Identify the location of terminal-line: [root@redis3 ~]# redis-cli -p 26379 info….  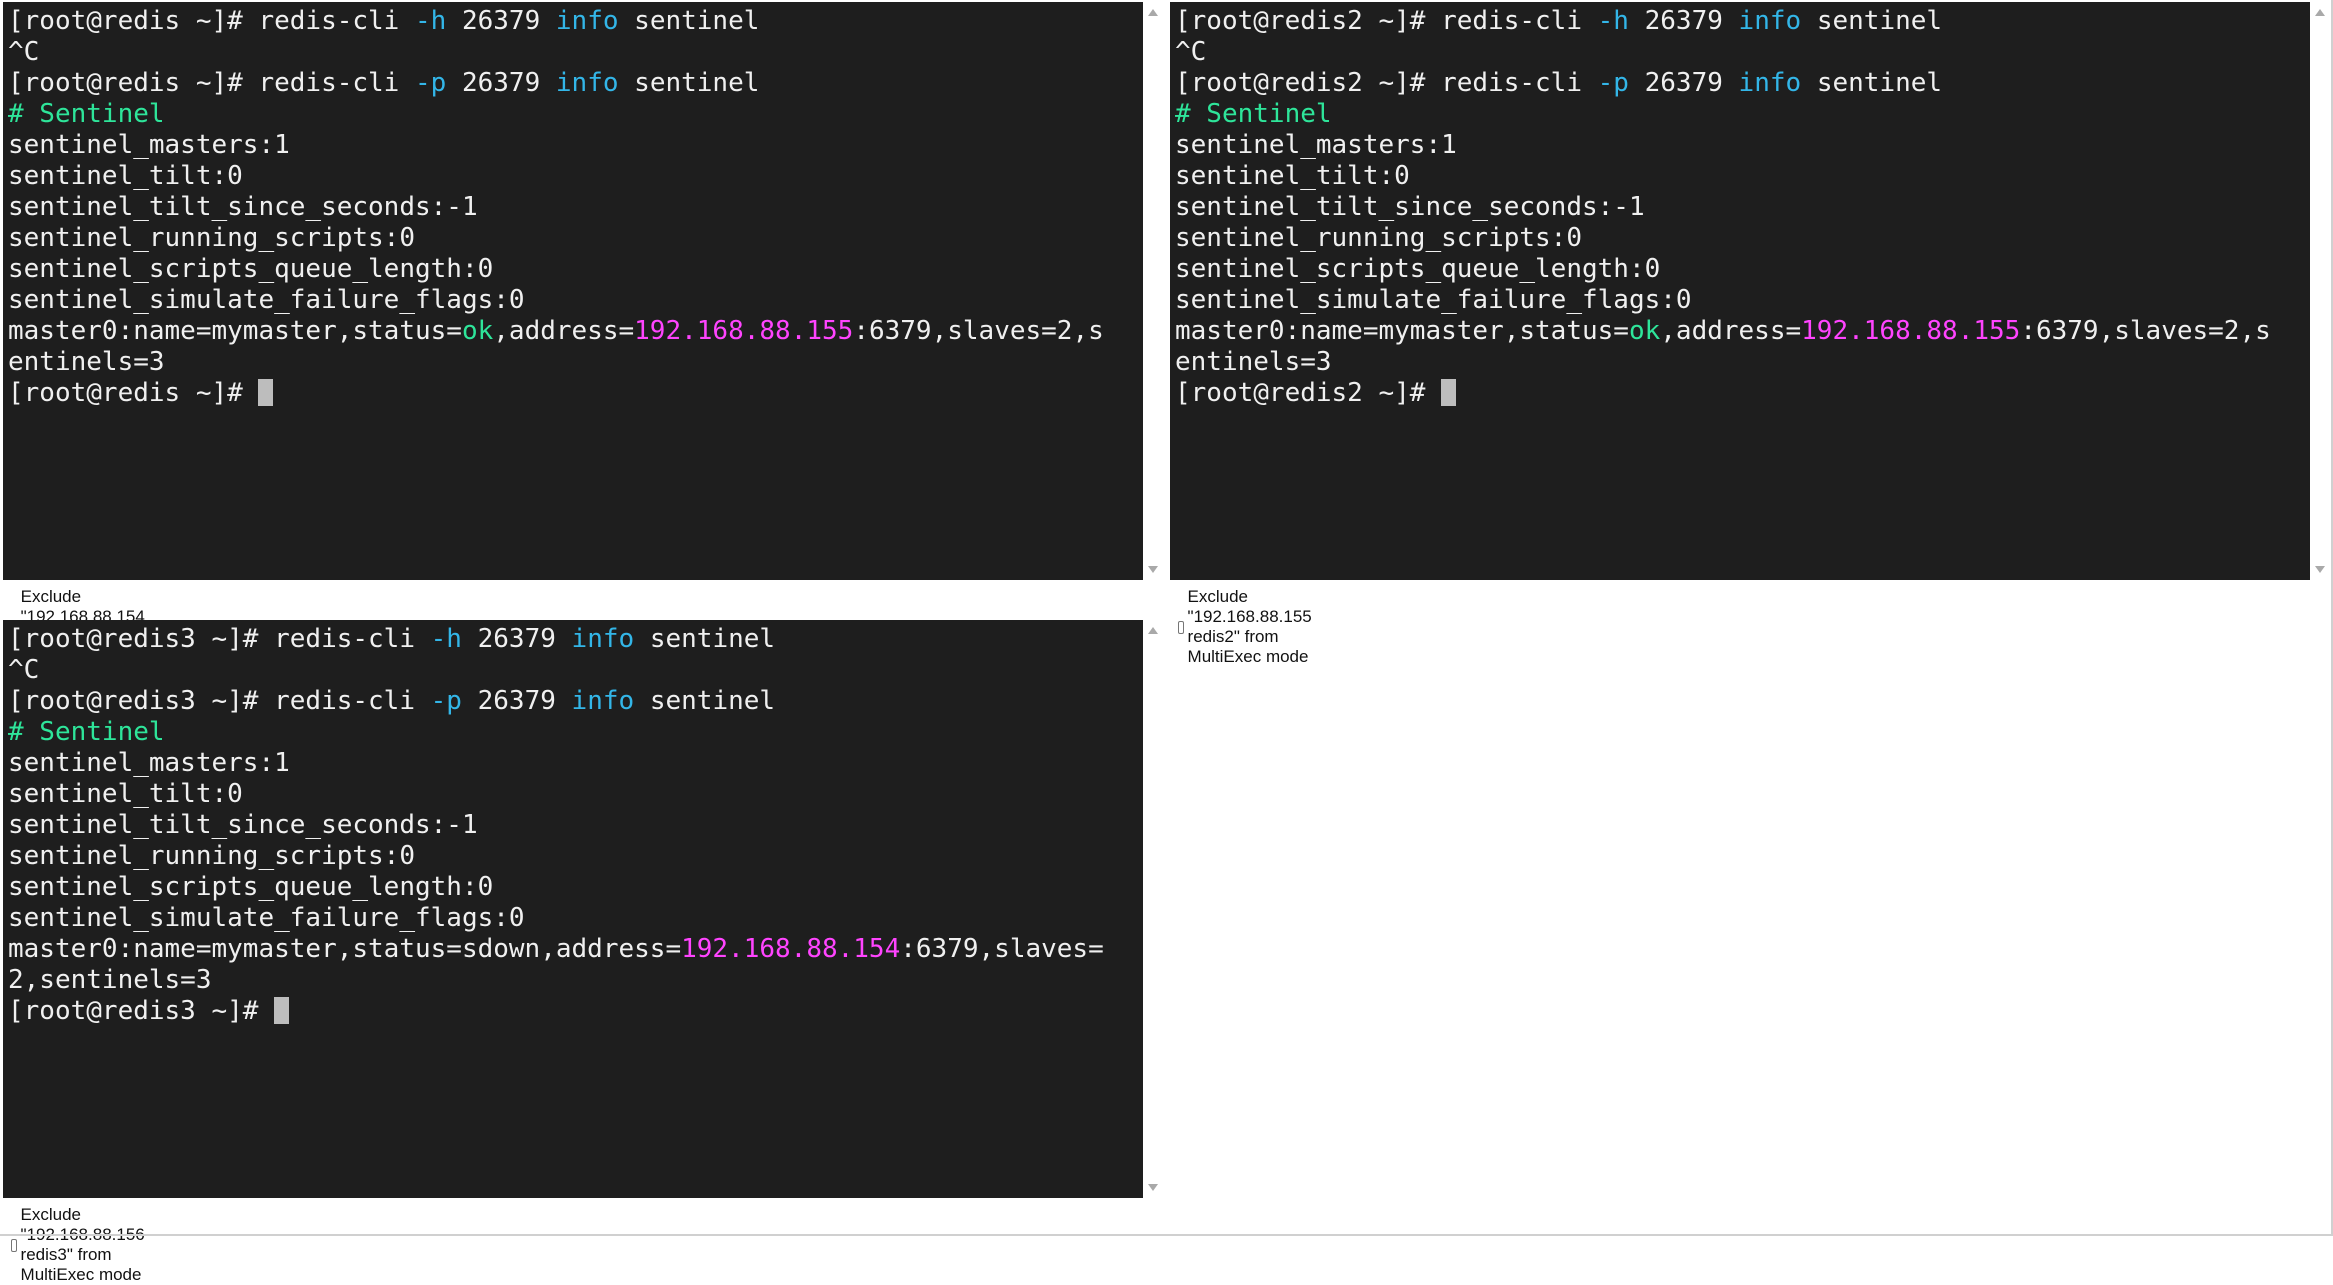
(575, 701).